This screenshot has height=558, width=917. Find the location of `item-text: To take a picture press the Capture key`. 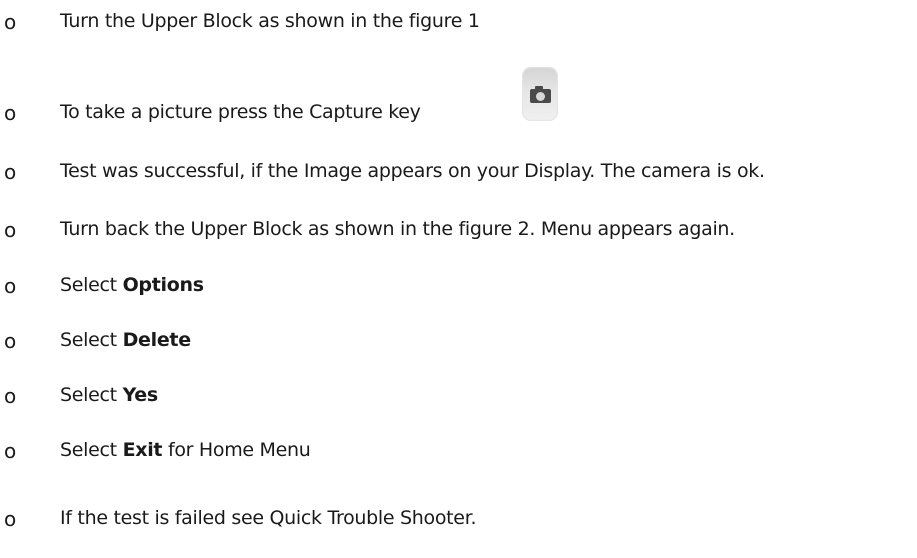

item-text: To take a picture press the Capture key is located at coordinates (240, 112).